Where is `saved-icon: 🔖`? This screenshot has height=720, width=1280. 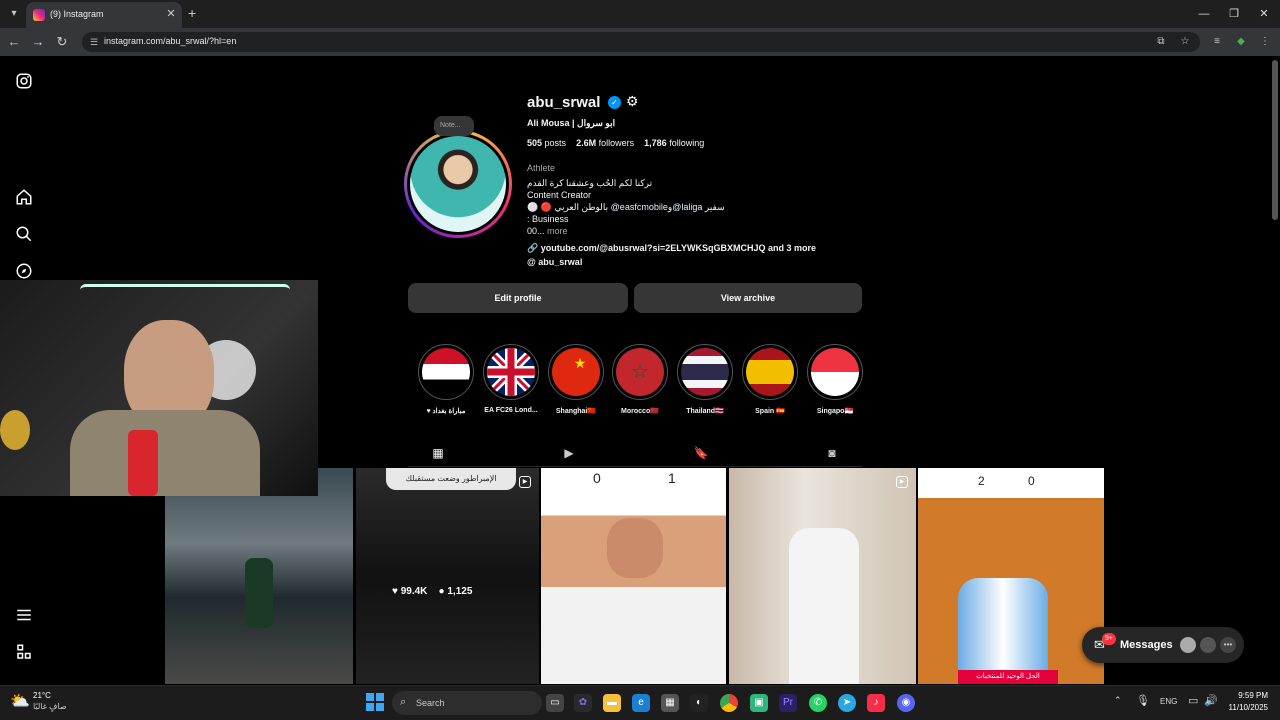 saved-icon: 🔖 is located at coordinates (701, 453).